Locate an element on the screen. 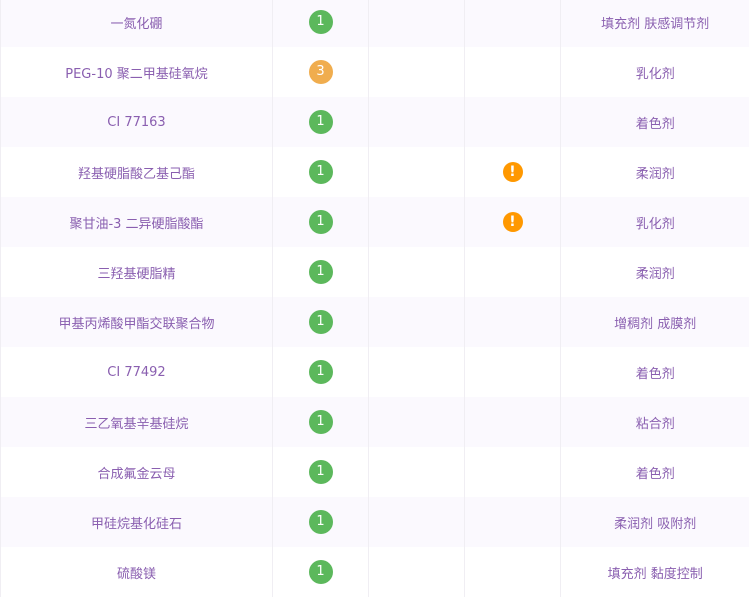 This screenshot has height=597, width=749. ingredient-link: CI 77492 is located at coordinates (136, 372).